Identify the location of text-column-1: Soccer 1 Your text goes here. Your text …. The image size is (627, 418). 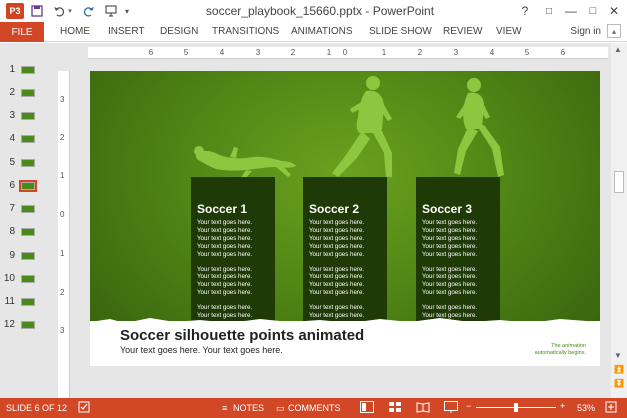
(233, 251).